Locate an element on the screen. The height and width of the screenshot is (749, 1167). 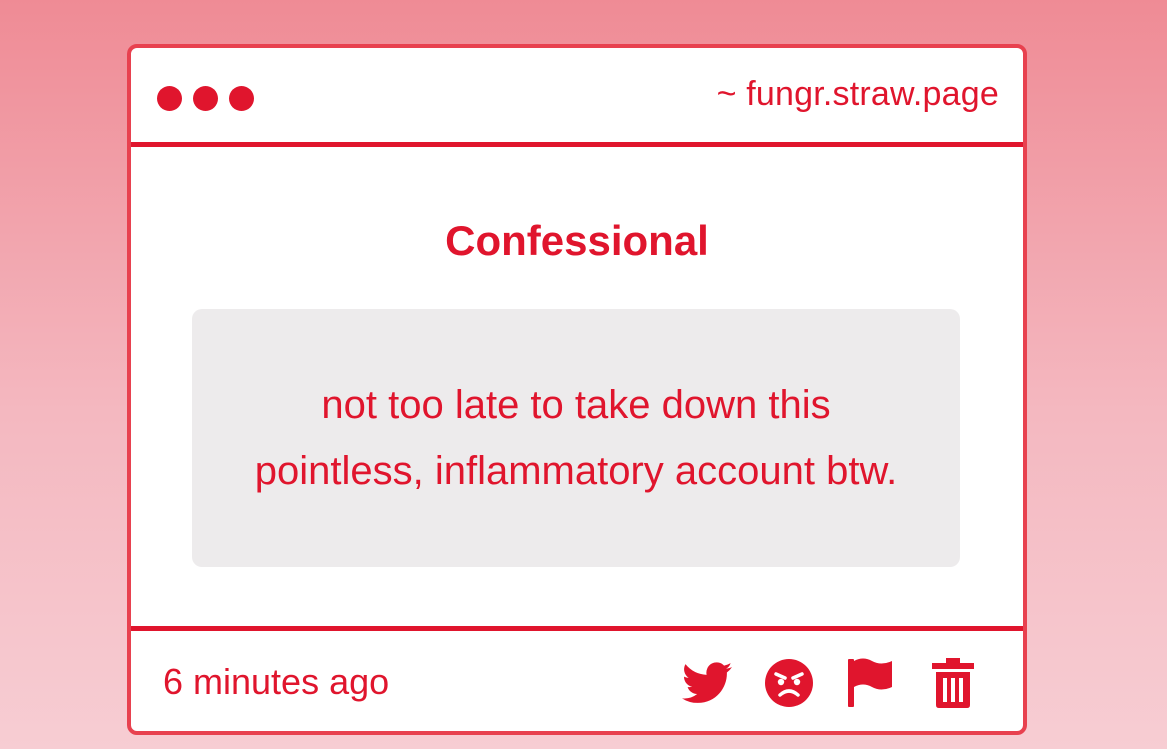
flag-icon is located at coordinates (870, 682).